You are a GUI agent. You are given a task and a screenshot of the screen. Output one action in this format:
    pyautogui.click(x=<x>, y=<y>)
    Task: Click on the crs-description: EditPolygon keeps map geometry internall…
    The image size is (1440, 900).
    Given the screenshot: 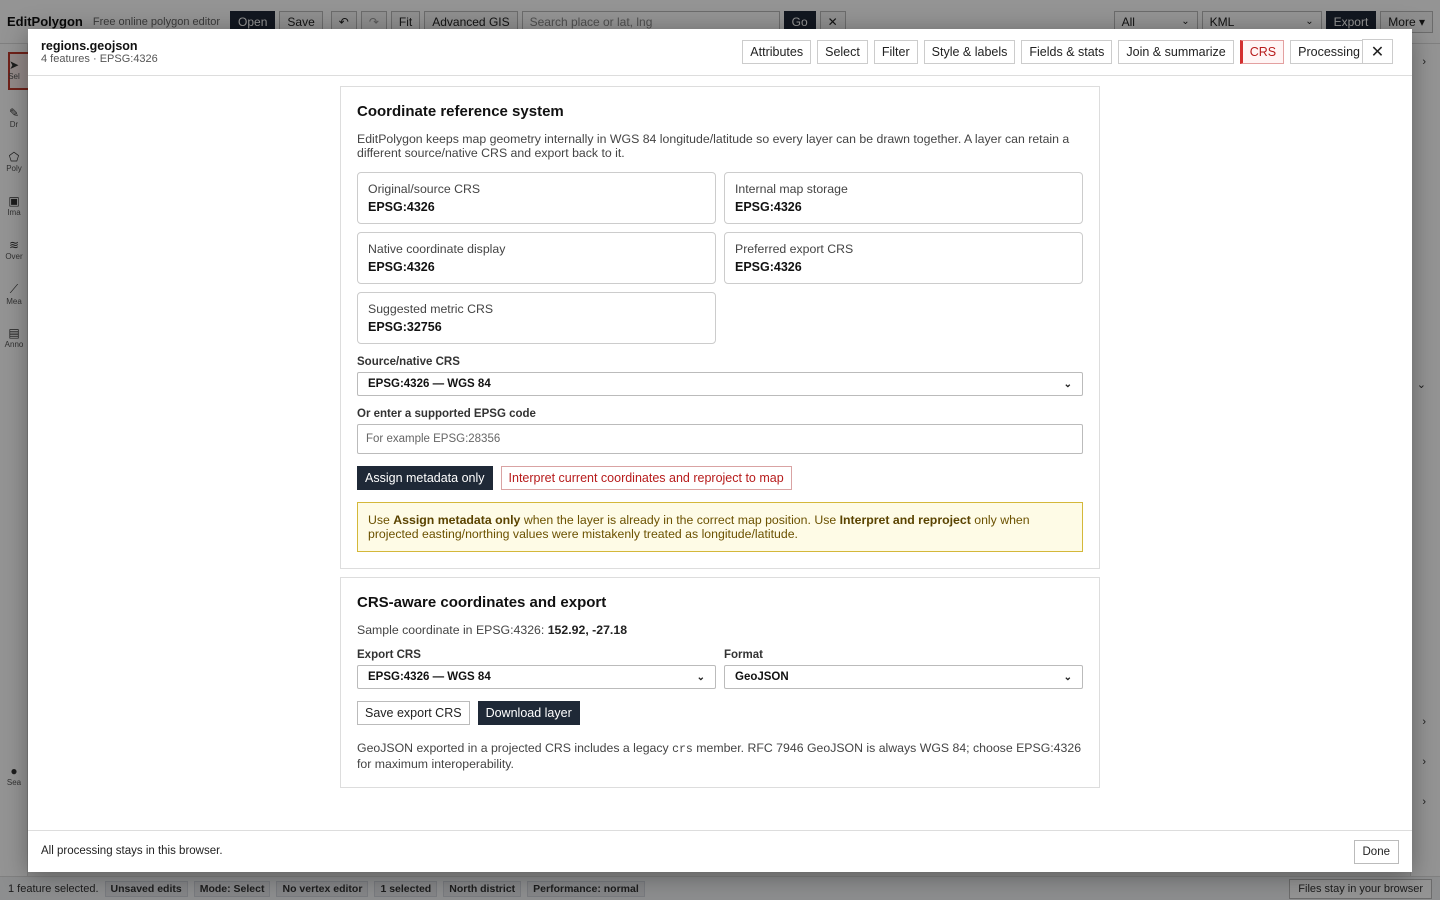 What is the action you would take?
    pyautogui.click(x=713, y=146)
    